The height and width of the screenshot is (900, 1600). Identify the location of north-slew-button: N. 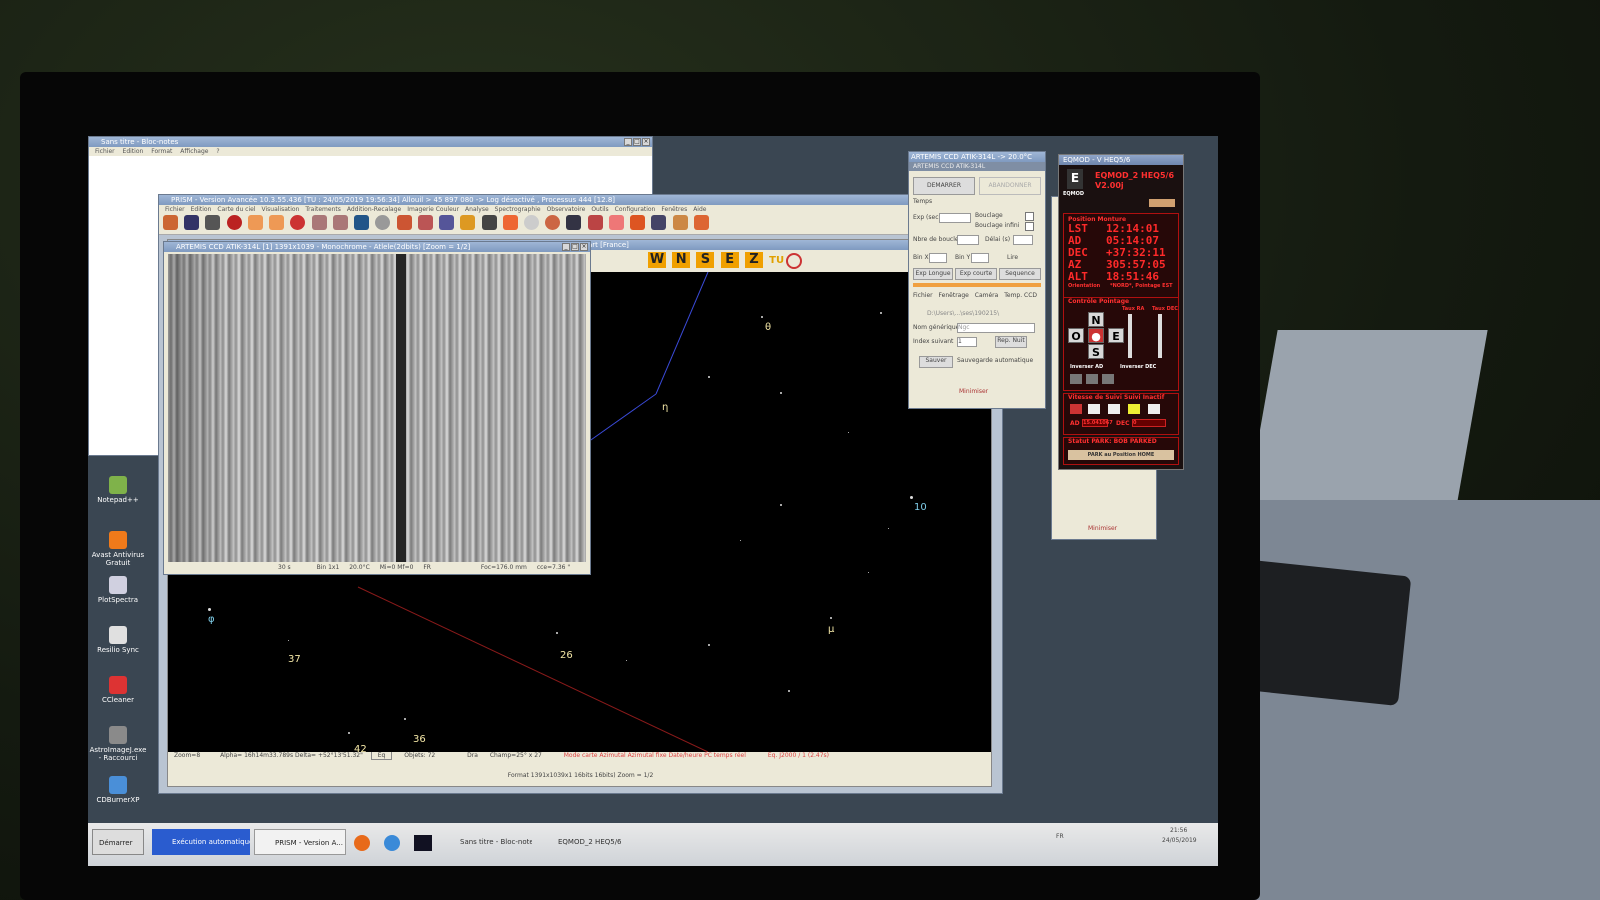
(1096, 319).